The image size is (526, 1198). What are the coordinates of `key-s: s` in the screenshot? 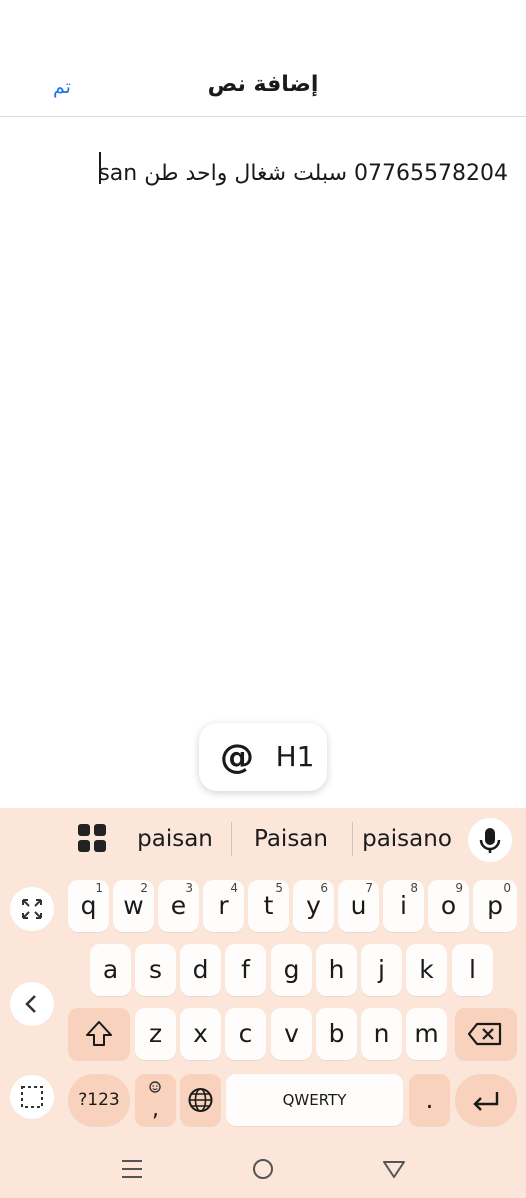 It's located at (155, 970).